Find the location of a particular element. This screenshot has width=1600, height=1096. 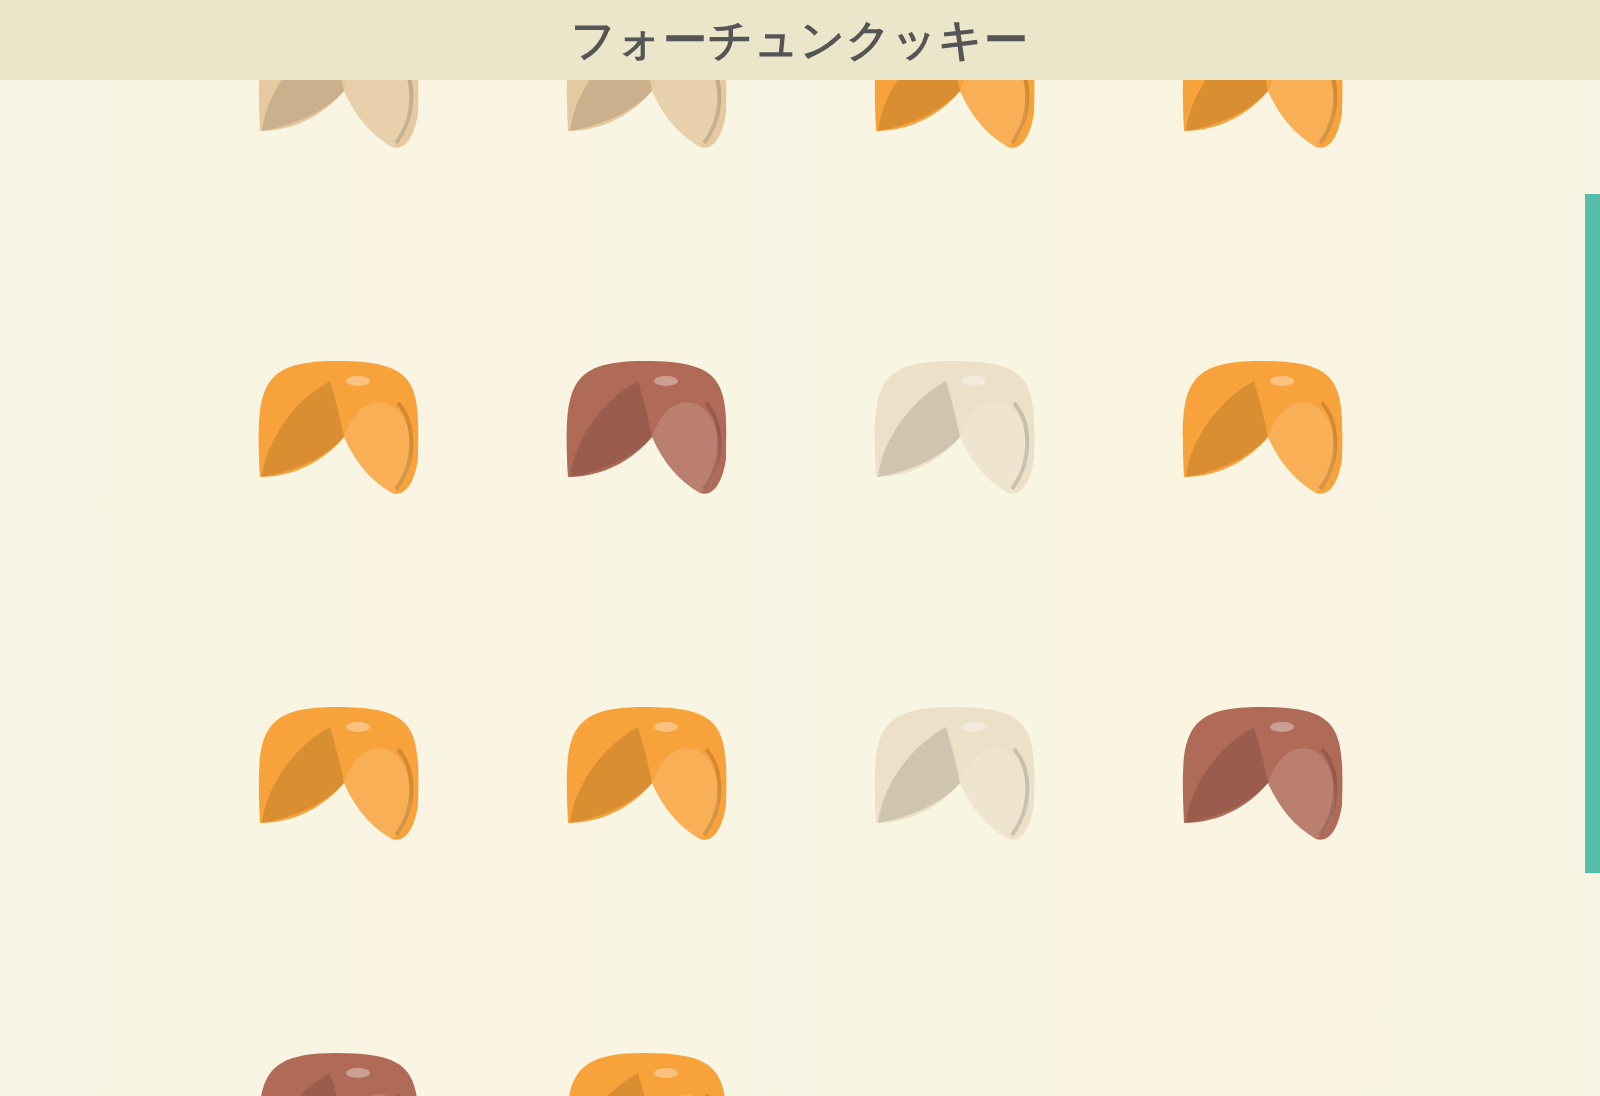

app-title: フォーチュンクッキー is located at coordinates (800, 40).